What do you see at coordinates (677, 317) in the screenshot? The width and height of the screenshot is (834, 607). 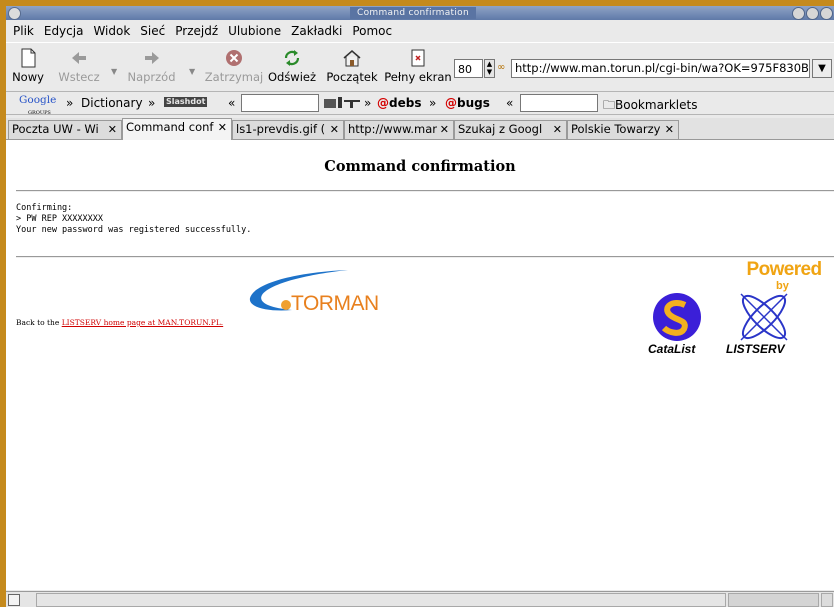 I see `catalist-logo` at bounding box center [677, 317].